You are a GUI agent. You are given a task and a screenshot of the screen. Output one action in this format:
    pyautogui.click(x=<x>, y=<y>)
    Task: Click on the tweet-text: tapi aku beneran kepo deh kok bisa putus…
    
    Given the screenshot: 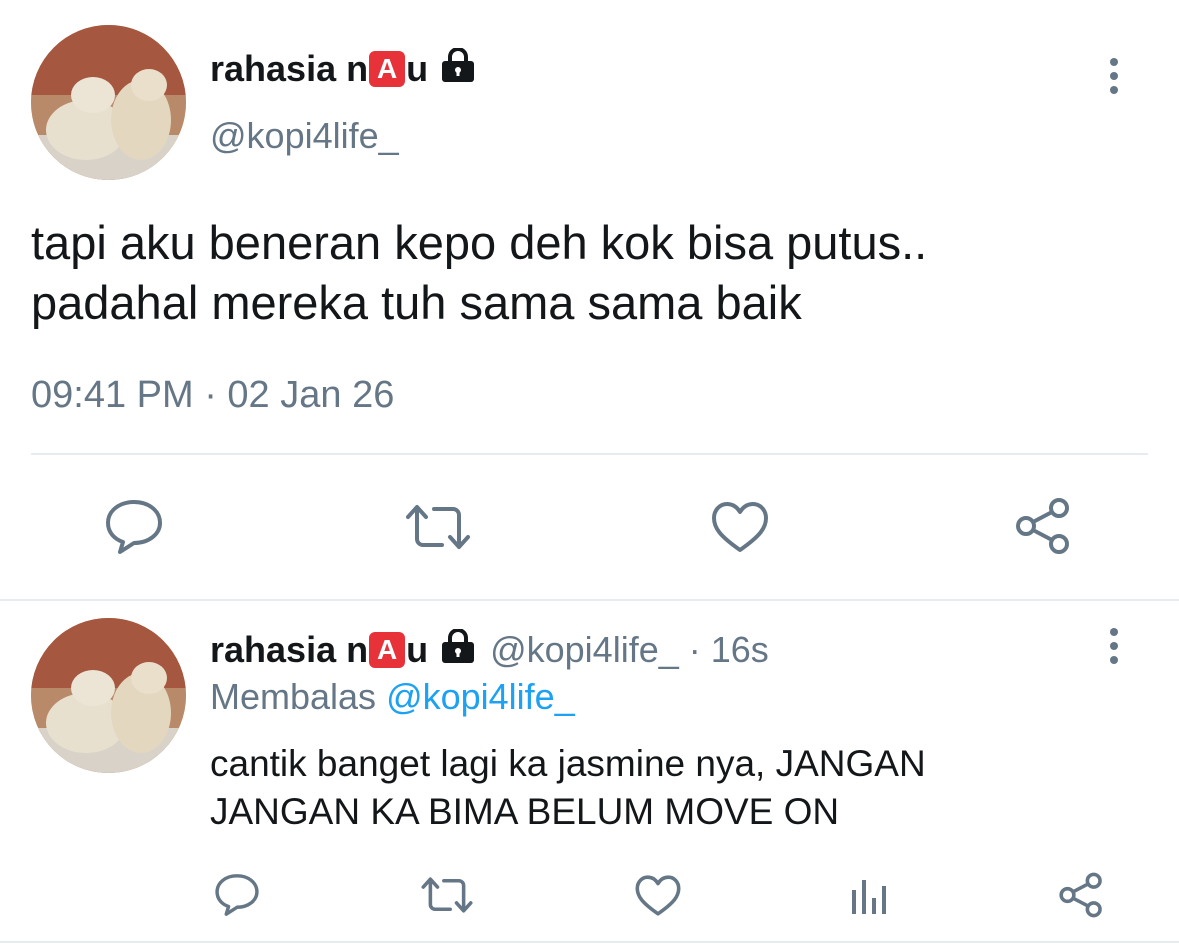 What is the action you would take?
    pyautogui.click(x=479, y=273)
    